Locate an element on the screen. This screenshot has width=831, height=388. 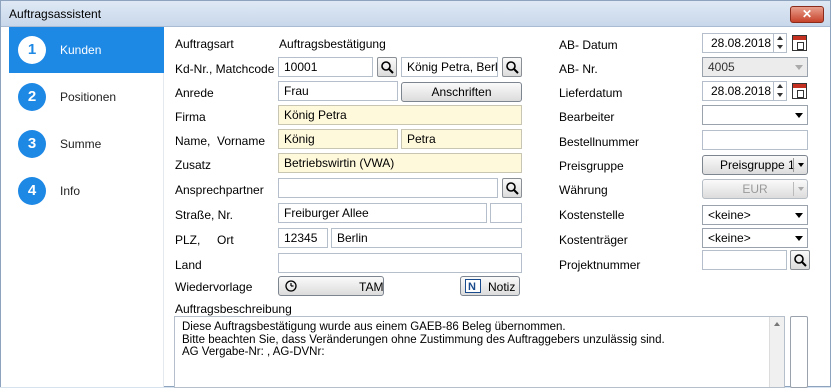
scroll-up-arrow-icon is located at coordinates (777, 324).